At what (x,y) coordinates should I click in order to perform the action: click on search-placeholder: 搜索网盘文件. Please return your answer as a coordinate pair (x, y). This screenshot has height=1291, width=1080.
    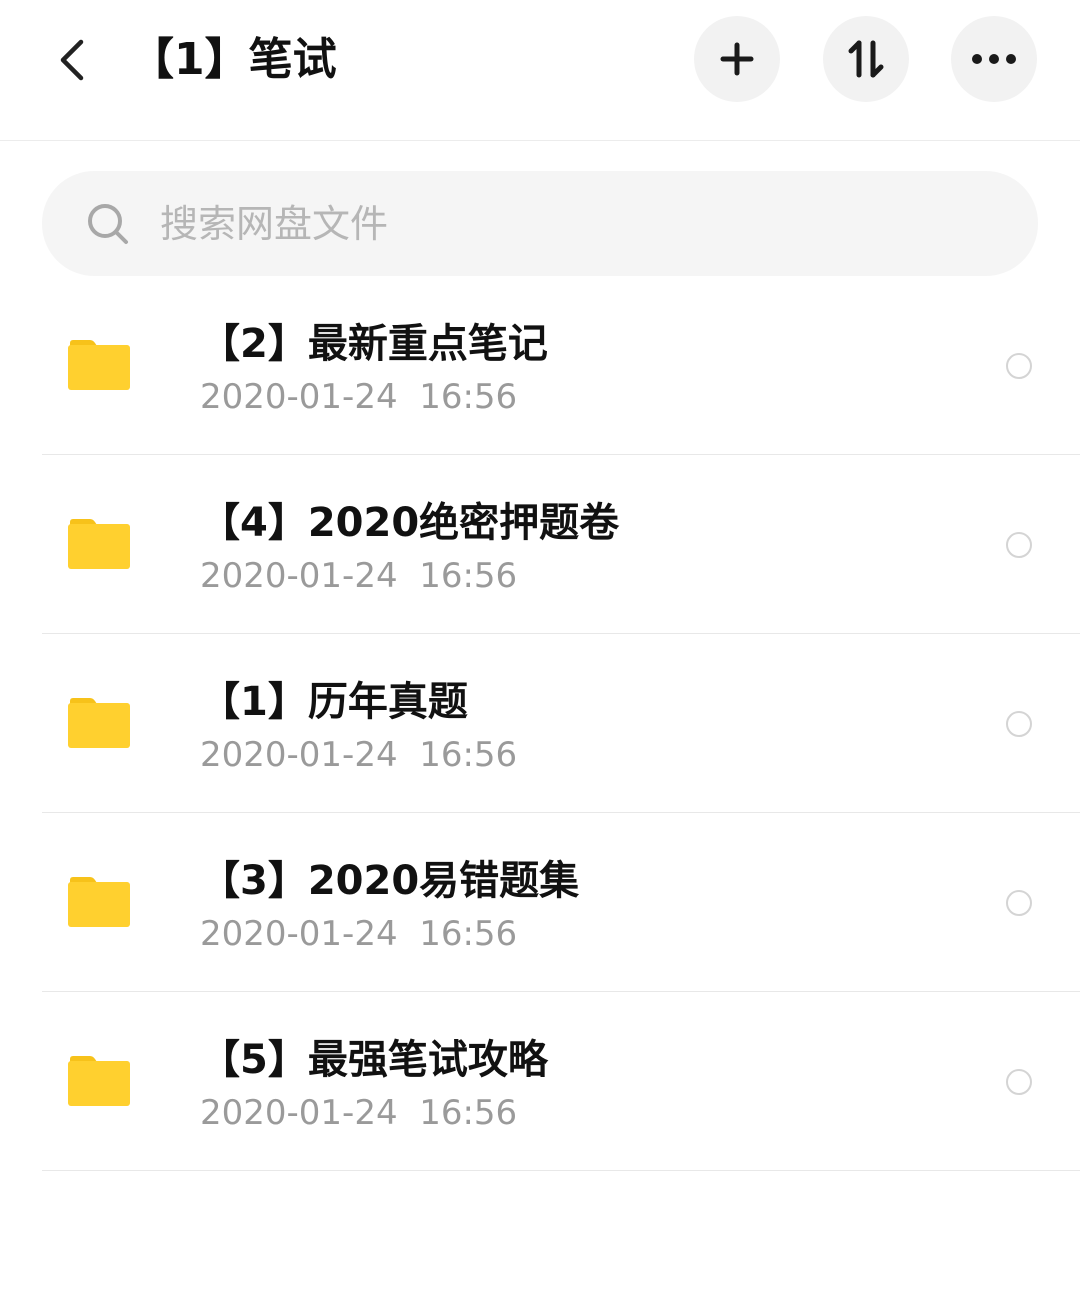
    Looking at the image, I should click on (274, 224).